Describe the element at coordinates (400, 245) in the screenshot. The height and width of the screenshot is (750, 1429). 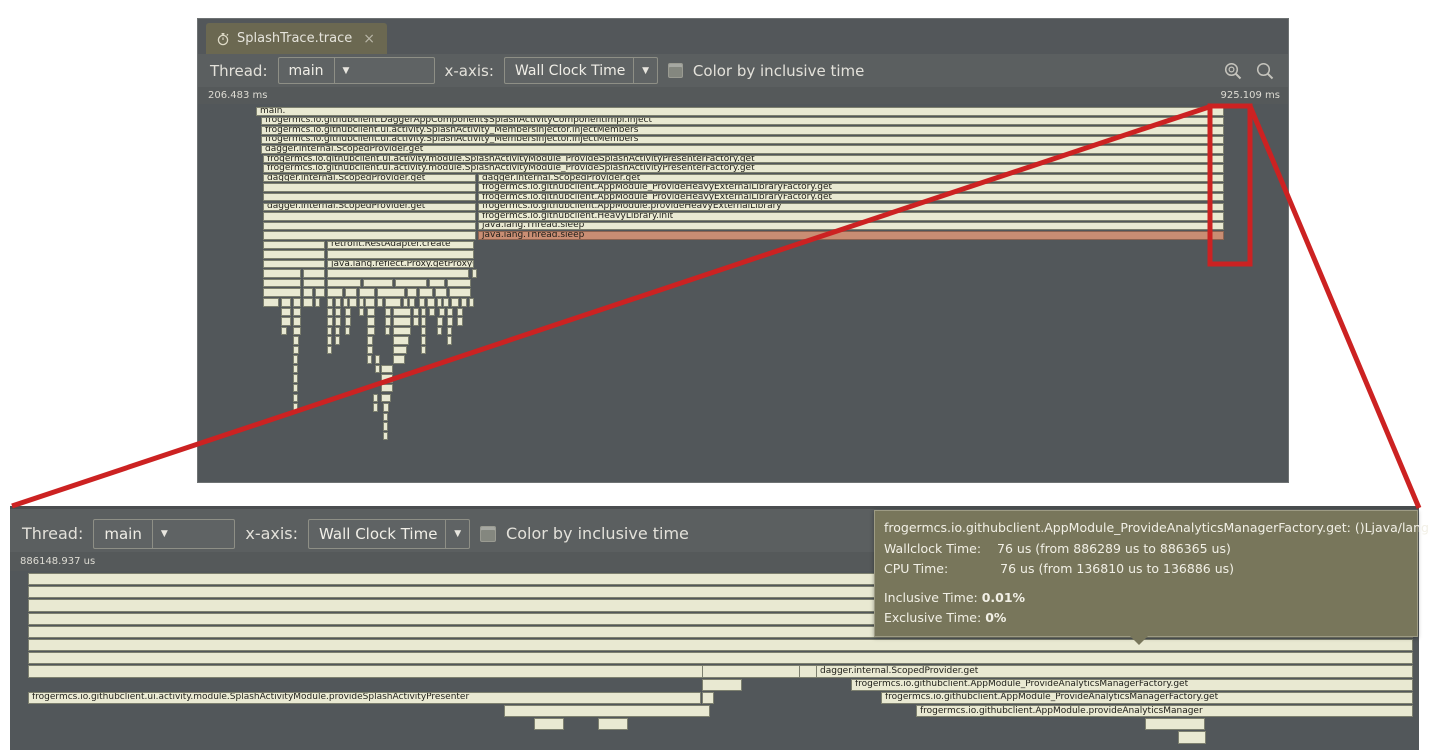
I see `flame-frame: retrofit.RestAdapter.create` at that location.